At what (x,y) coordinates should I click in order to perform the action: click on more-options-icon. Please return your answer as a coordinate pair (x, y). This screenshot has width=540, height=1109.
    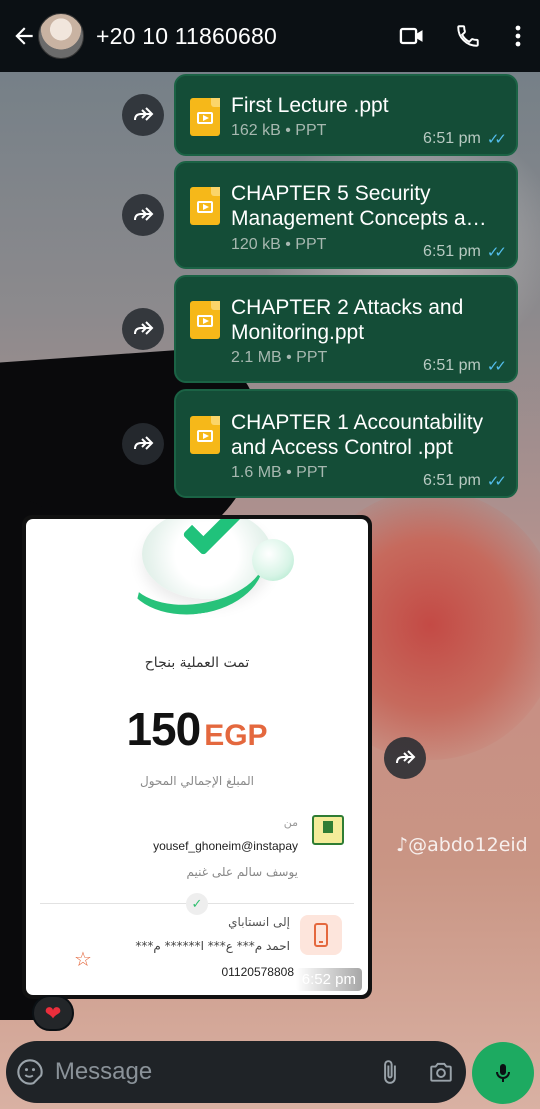
    Looking at the image, I should click on (518, 36).